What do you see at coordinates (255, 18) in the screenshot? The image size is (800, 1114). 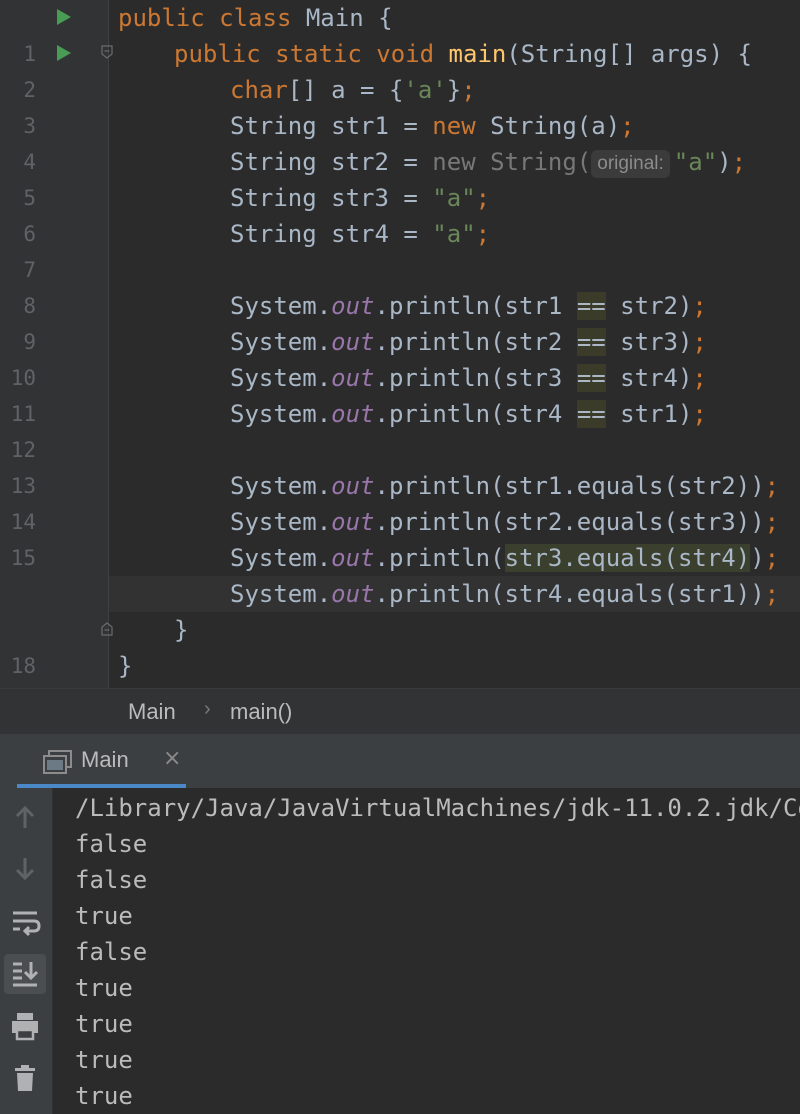 I see `code-text: public class Main {` at bounding box center [255, 18].